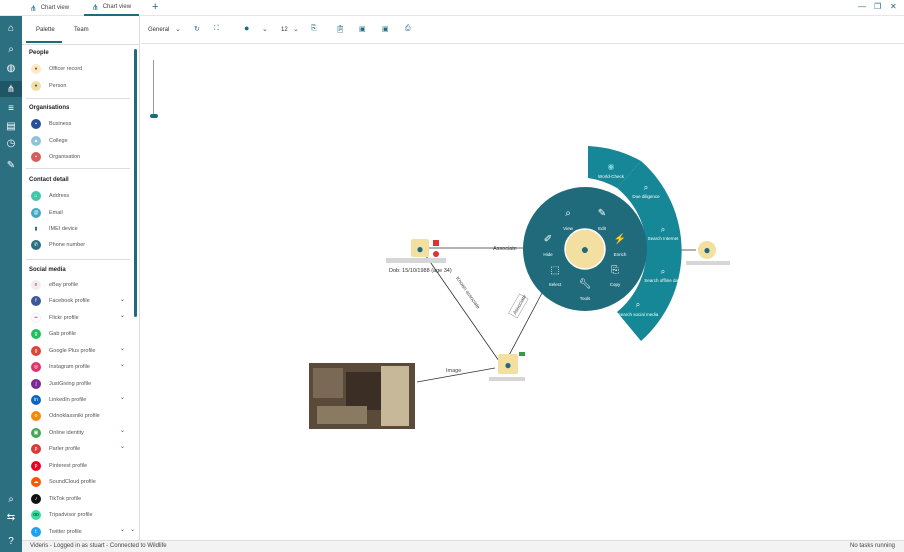 The width and height of the screenshot is (904, 552). I want to click on palette-item-address: ⌂ Address, so click(50, 196).